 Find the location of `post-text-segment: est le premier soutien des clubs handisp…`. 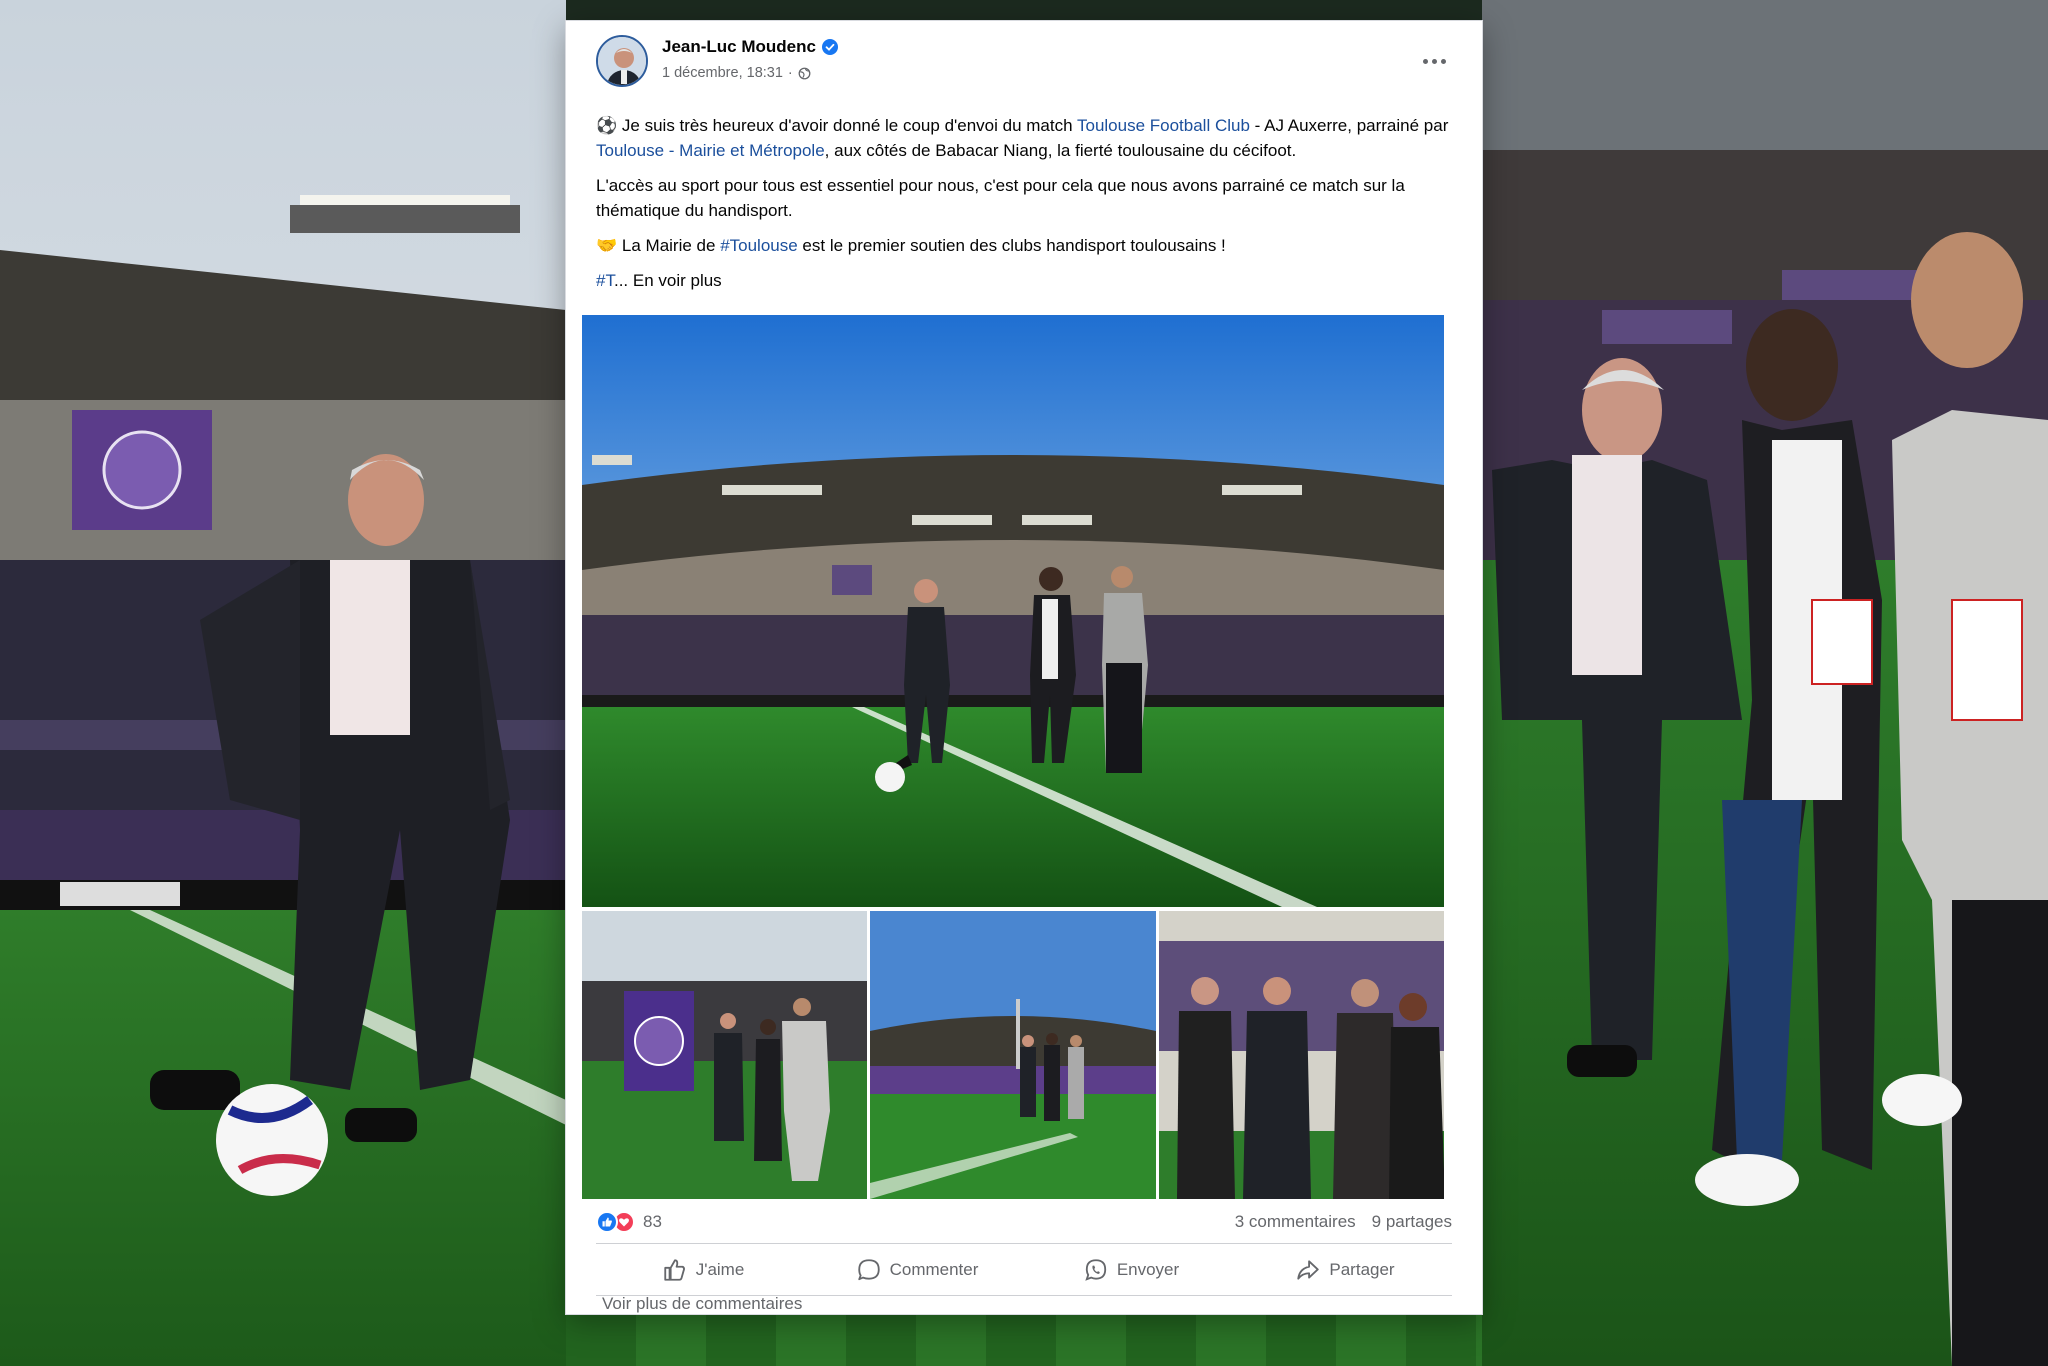

post-text-segment: est le premier soutien des clubs handisp… is located at coordinates (1011, 245).